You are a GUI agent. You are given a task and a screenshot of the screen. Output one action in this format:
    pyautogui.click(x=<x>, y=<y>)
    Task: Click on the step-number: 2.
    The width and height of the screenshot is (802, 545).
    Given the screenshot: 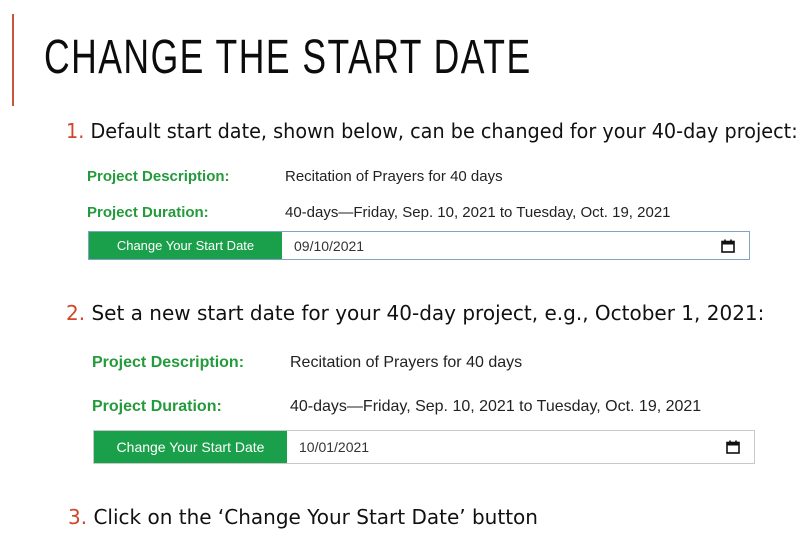 What is the action you would take?
    pyautogui.click(x=76, y=313)
    